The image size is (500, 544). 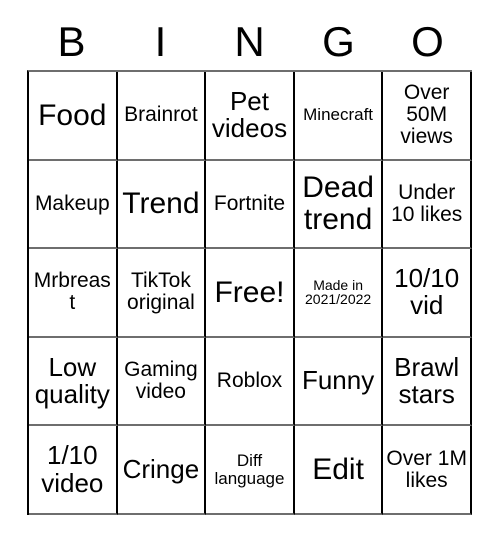 What do you see at coordinates (160, 41) in the screenshot?
I see `bingo-header-letter-i: I` at bounding box center [160, 41].